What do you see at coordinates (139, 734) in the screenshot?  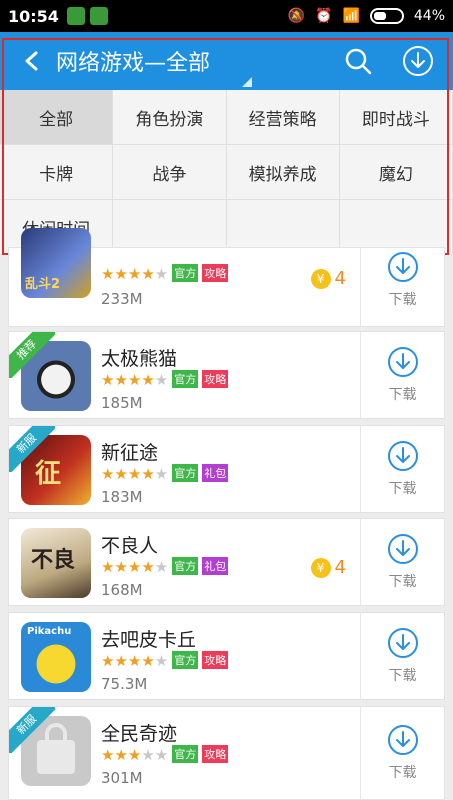 I see `app-name: 全民奇迹` at bounding box center [139, 734].